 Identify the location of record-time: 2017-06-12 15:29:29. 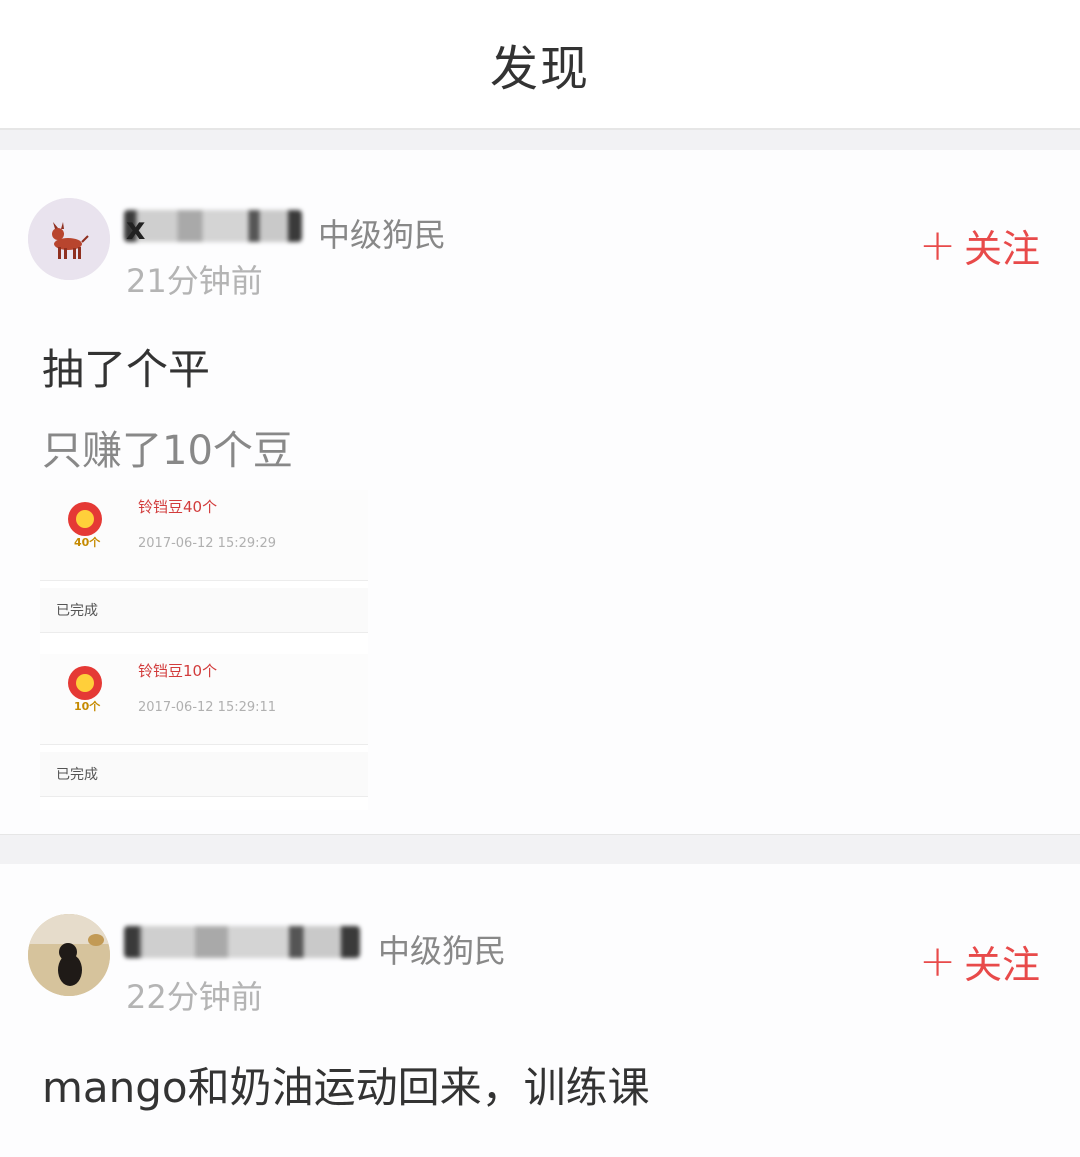
(207, 543).